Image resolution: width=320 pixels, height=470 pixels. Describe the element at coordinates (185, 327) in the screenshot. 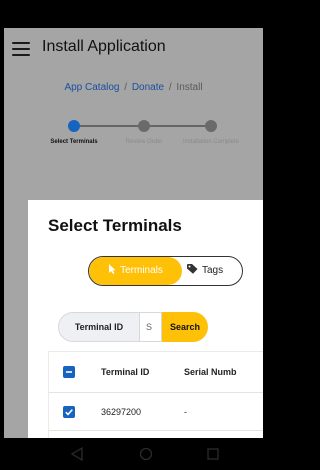

I see `search-button: Search` at that location.